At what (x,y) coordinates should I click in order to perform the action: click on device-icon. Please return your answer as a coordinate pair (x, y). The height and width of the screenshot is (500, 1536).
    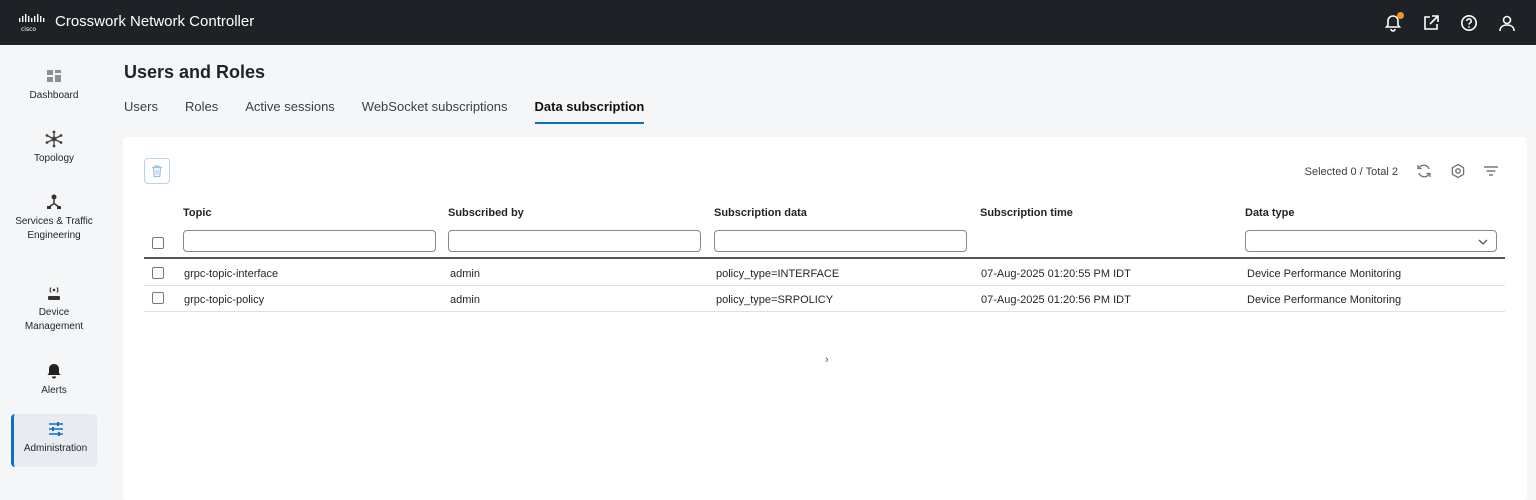
    Looking at the image, I should click on (54, 293).